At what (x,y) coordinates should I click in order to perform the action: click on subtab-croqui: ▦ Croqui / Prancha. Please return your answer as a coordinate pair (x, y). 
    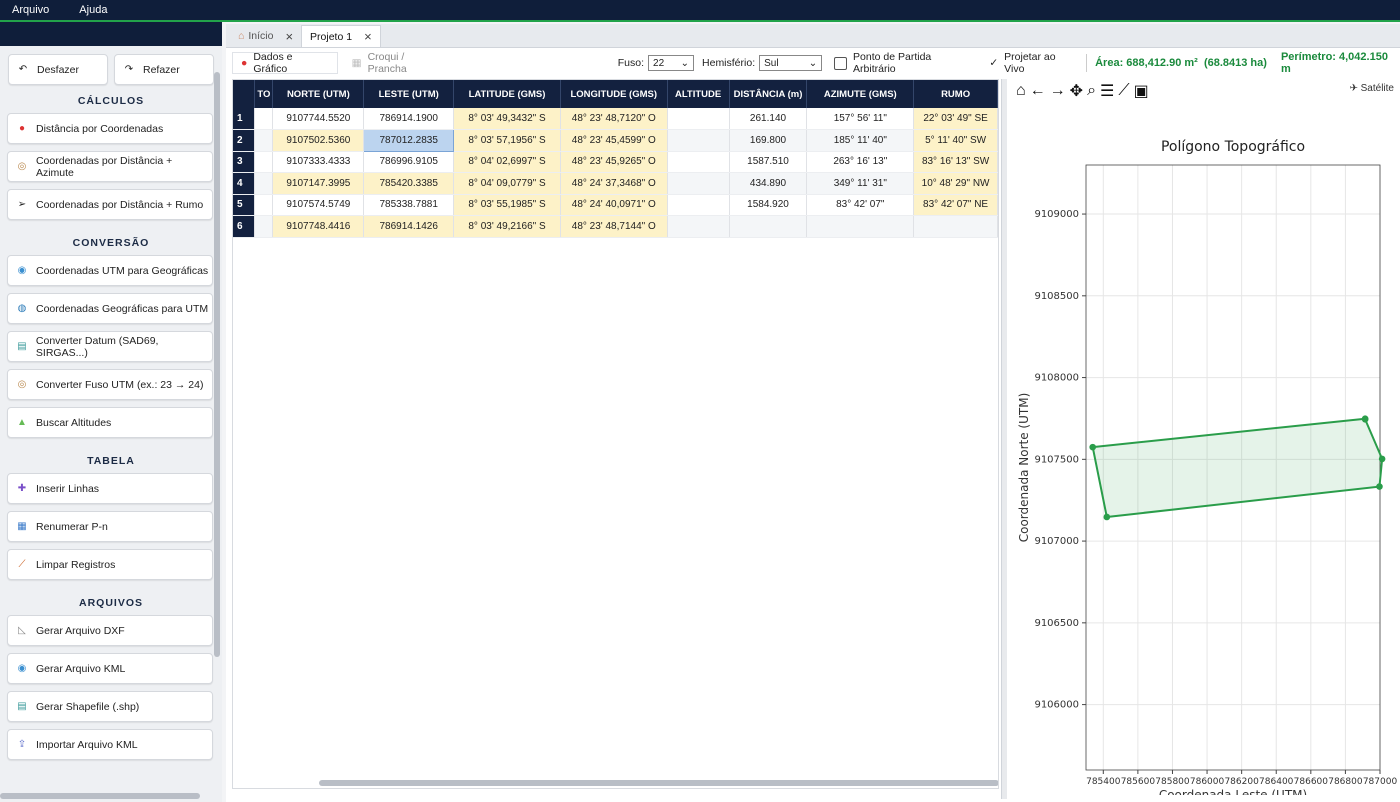
    Looking at the image, I should click on (399, 63).